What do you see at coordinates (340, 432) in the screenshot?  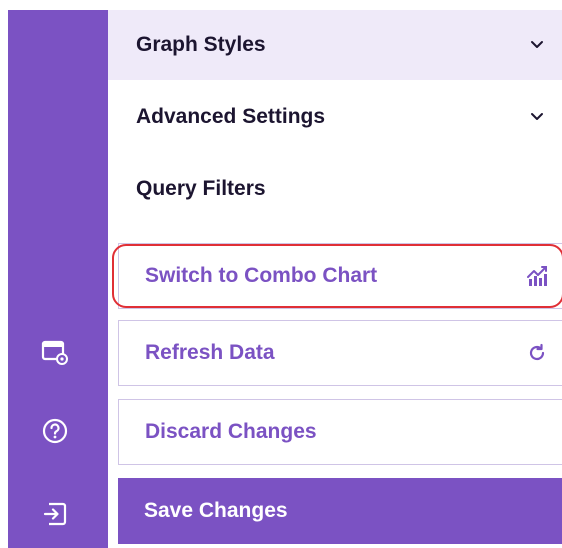 I see `discard-changes-button: Discard Changes` at bounding box center [340, 432].